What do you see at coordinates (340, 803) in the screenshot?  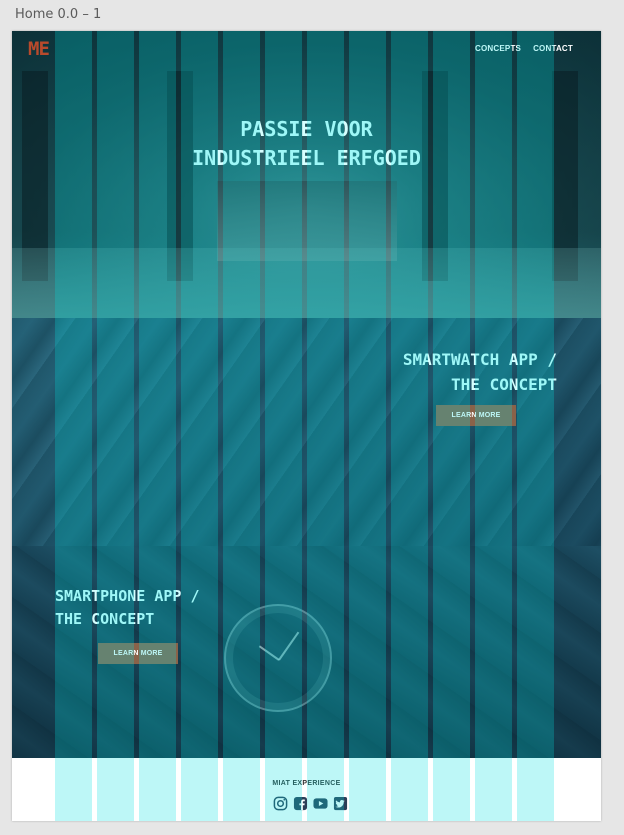 I see `twitter-icon` at bounding box center [340, 803].